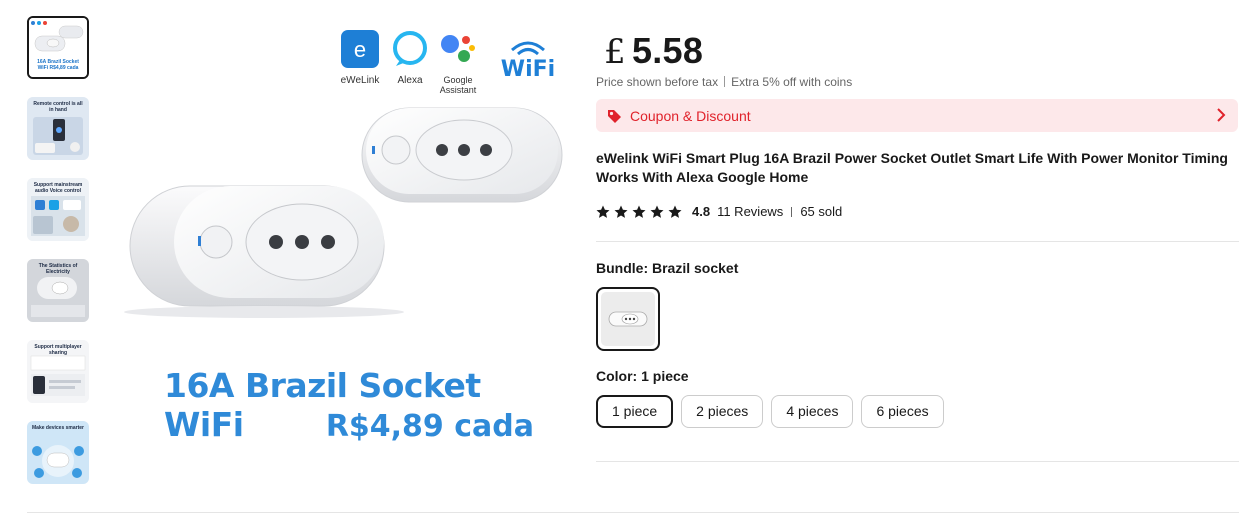 The width and height of the screenshot is (1258, 530). I want to click on rating-row: 4.8 11 Reviews 65 sold, so click(719, 211).